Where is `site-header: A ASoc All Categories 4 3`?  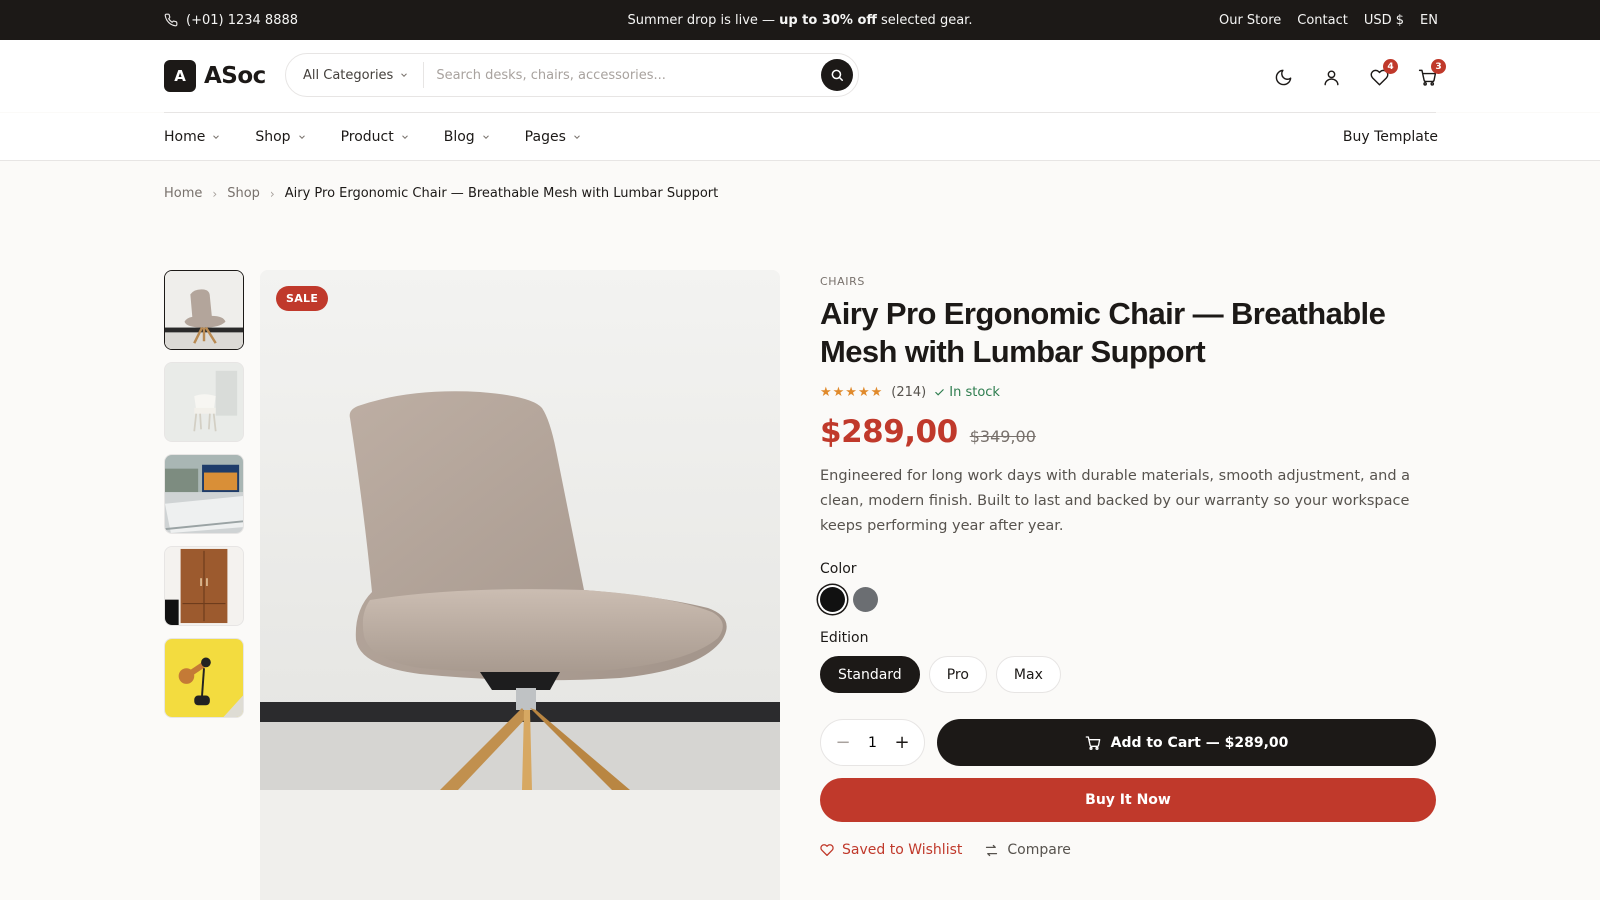
site-header: A ASoc All Categories 4 3 is located at coordinates (800, 76).